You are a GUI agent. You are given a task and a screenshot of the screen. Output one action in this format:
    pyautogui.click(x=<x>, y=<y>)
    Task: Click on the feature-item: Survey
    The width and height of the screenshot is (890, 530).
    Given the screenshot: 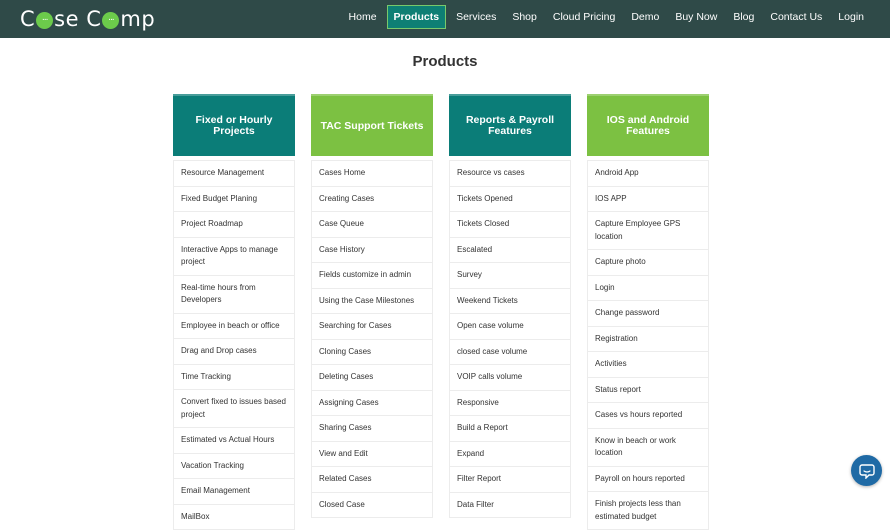 What is the action you would take?
    pyautogui.click(x=510, y=276)
    